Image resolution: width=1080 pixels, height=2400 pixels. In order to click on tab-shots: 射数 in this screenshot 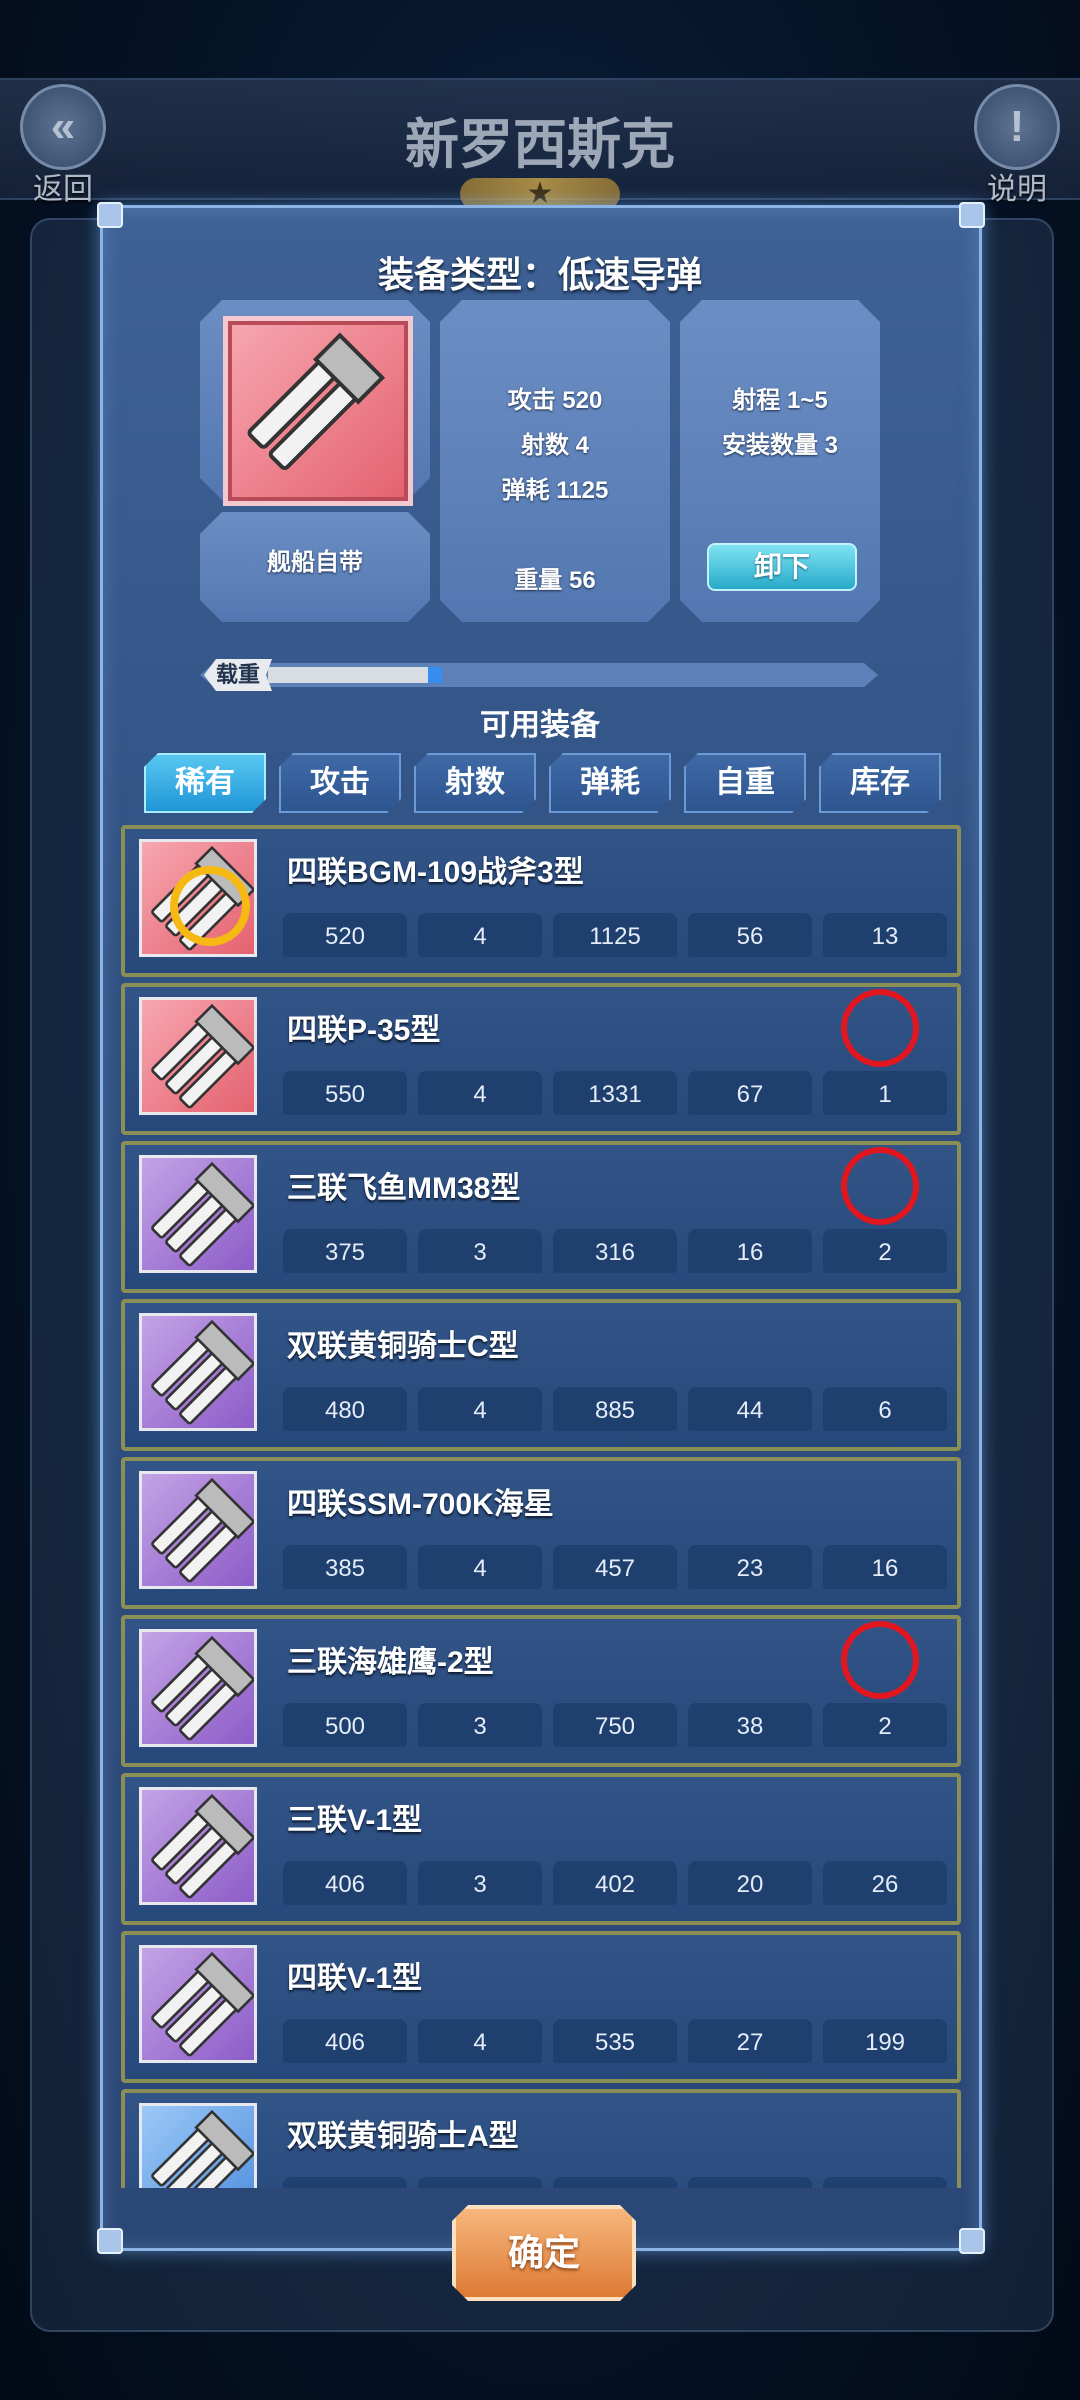, I will do `click(475, 783)`.